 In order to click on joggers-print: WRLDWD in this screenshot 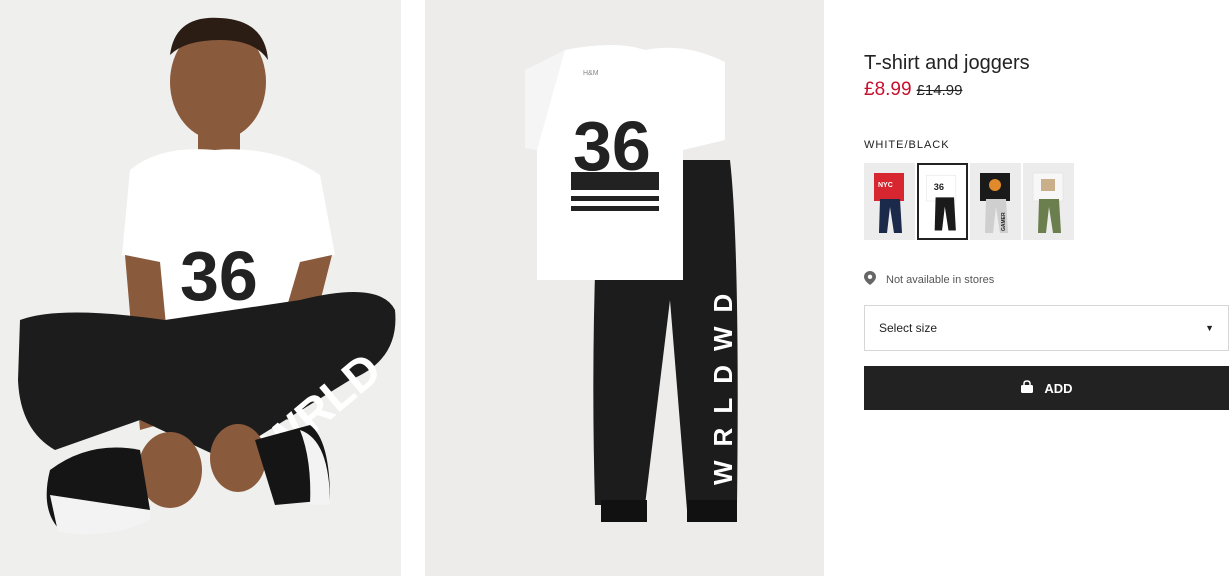, I will do `click(723, 382)`.